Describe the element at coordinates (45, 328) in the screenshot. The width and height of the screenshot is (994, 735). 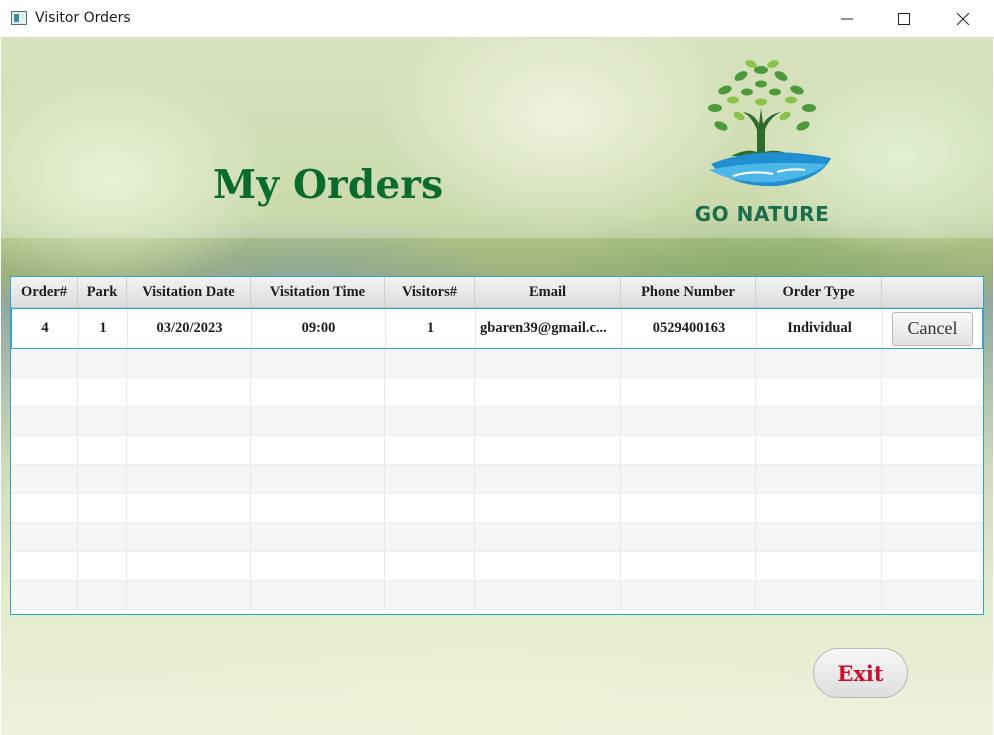
I see `cell-order: 4` at that location.